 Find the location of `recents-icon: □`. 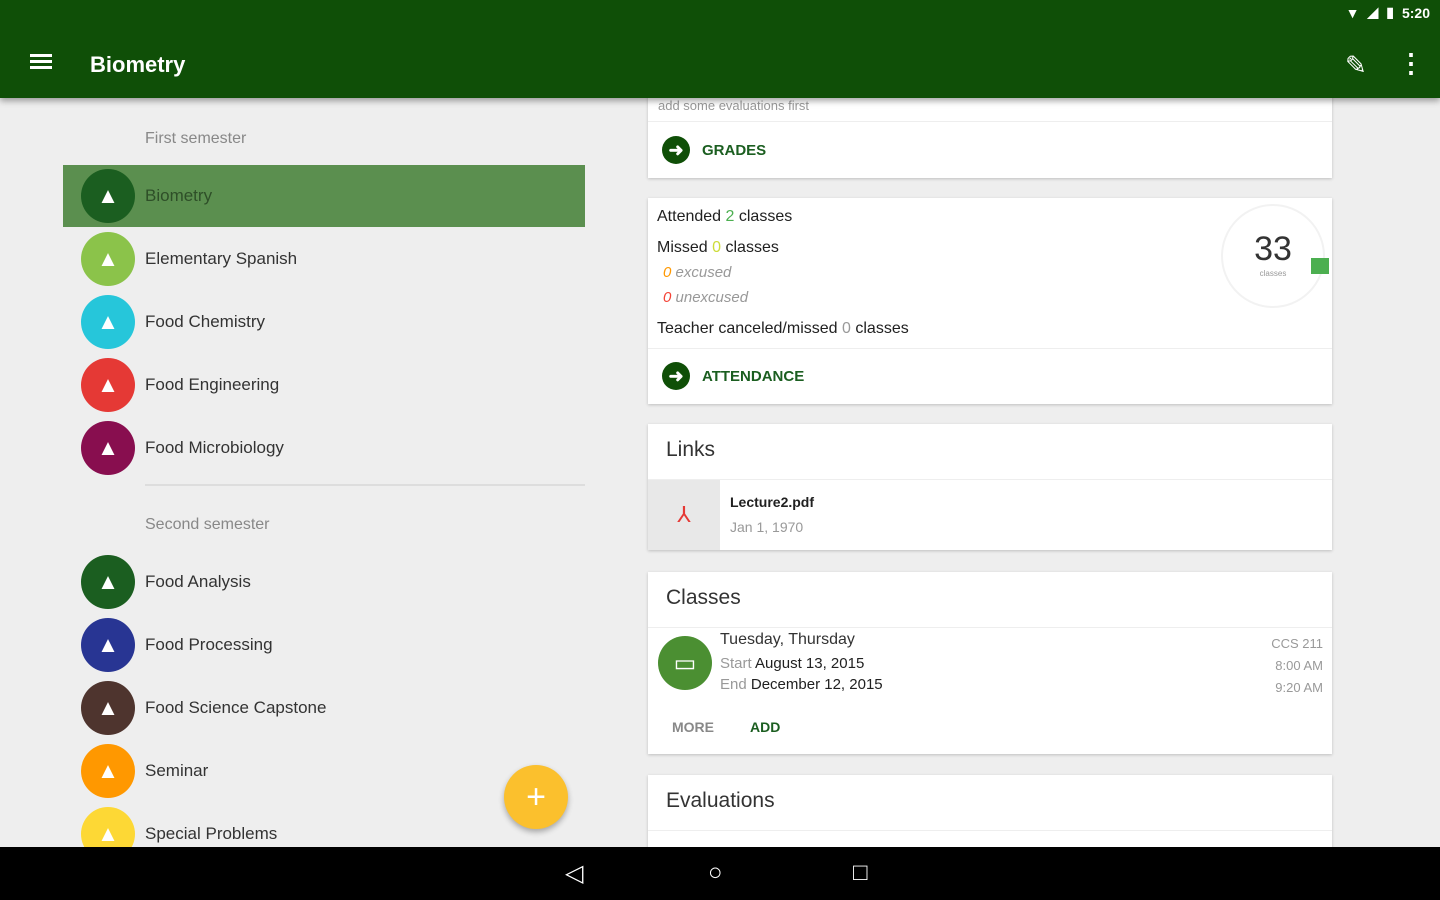

recents-icon: □ is located at coordinates (860, 873).